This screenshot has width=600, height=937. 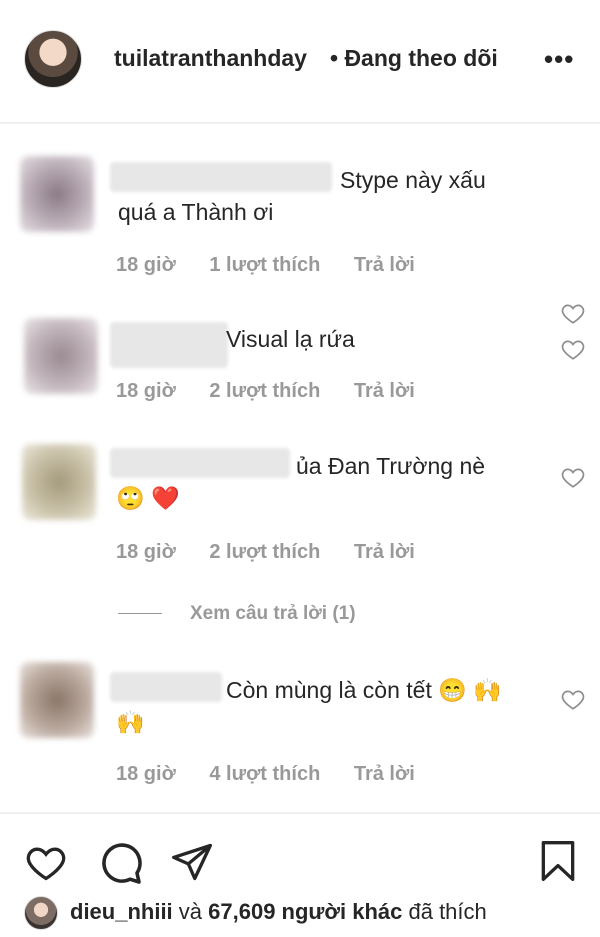 I want to click on divider-line, so click(x=140, y=614).